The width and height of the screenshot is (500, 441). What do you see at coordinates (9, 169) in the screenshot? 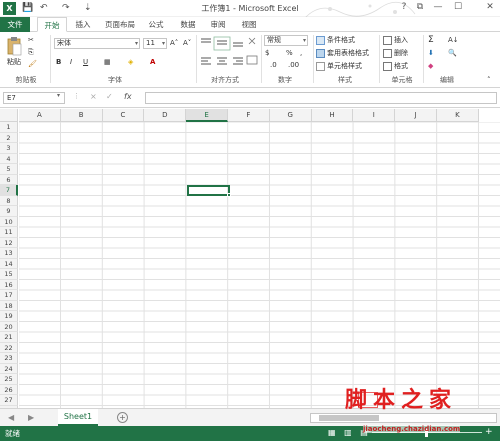
I see `row-header-5: 5` at bounding box center [9, 169].